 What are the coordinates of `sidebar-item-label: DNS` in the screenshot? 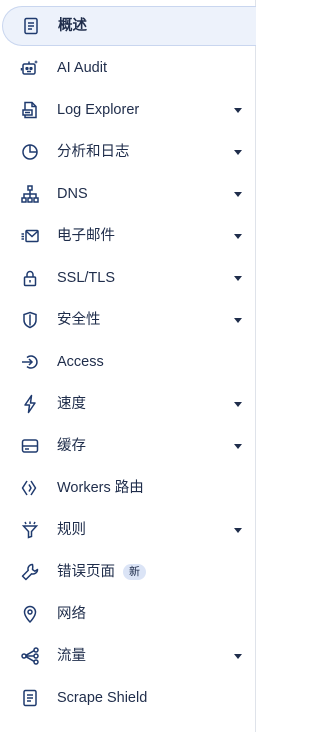 It's located at (72, 194).